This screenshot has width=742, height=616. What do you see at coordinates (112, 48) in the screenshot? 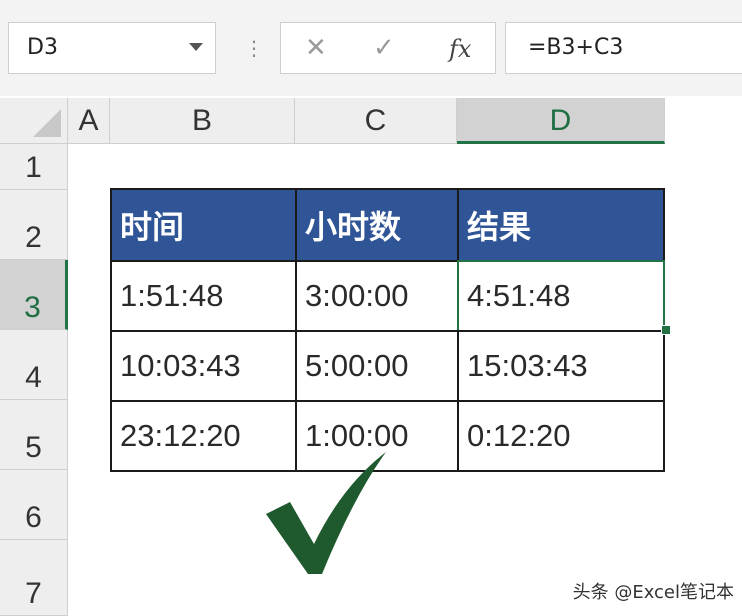
I see `name-box: D3` at bounding box center [112, 48].